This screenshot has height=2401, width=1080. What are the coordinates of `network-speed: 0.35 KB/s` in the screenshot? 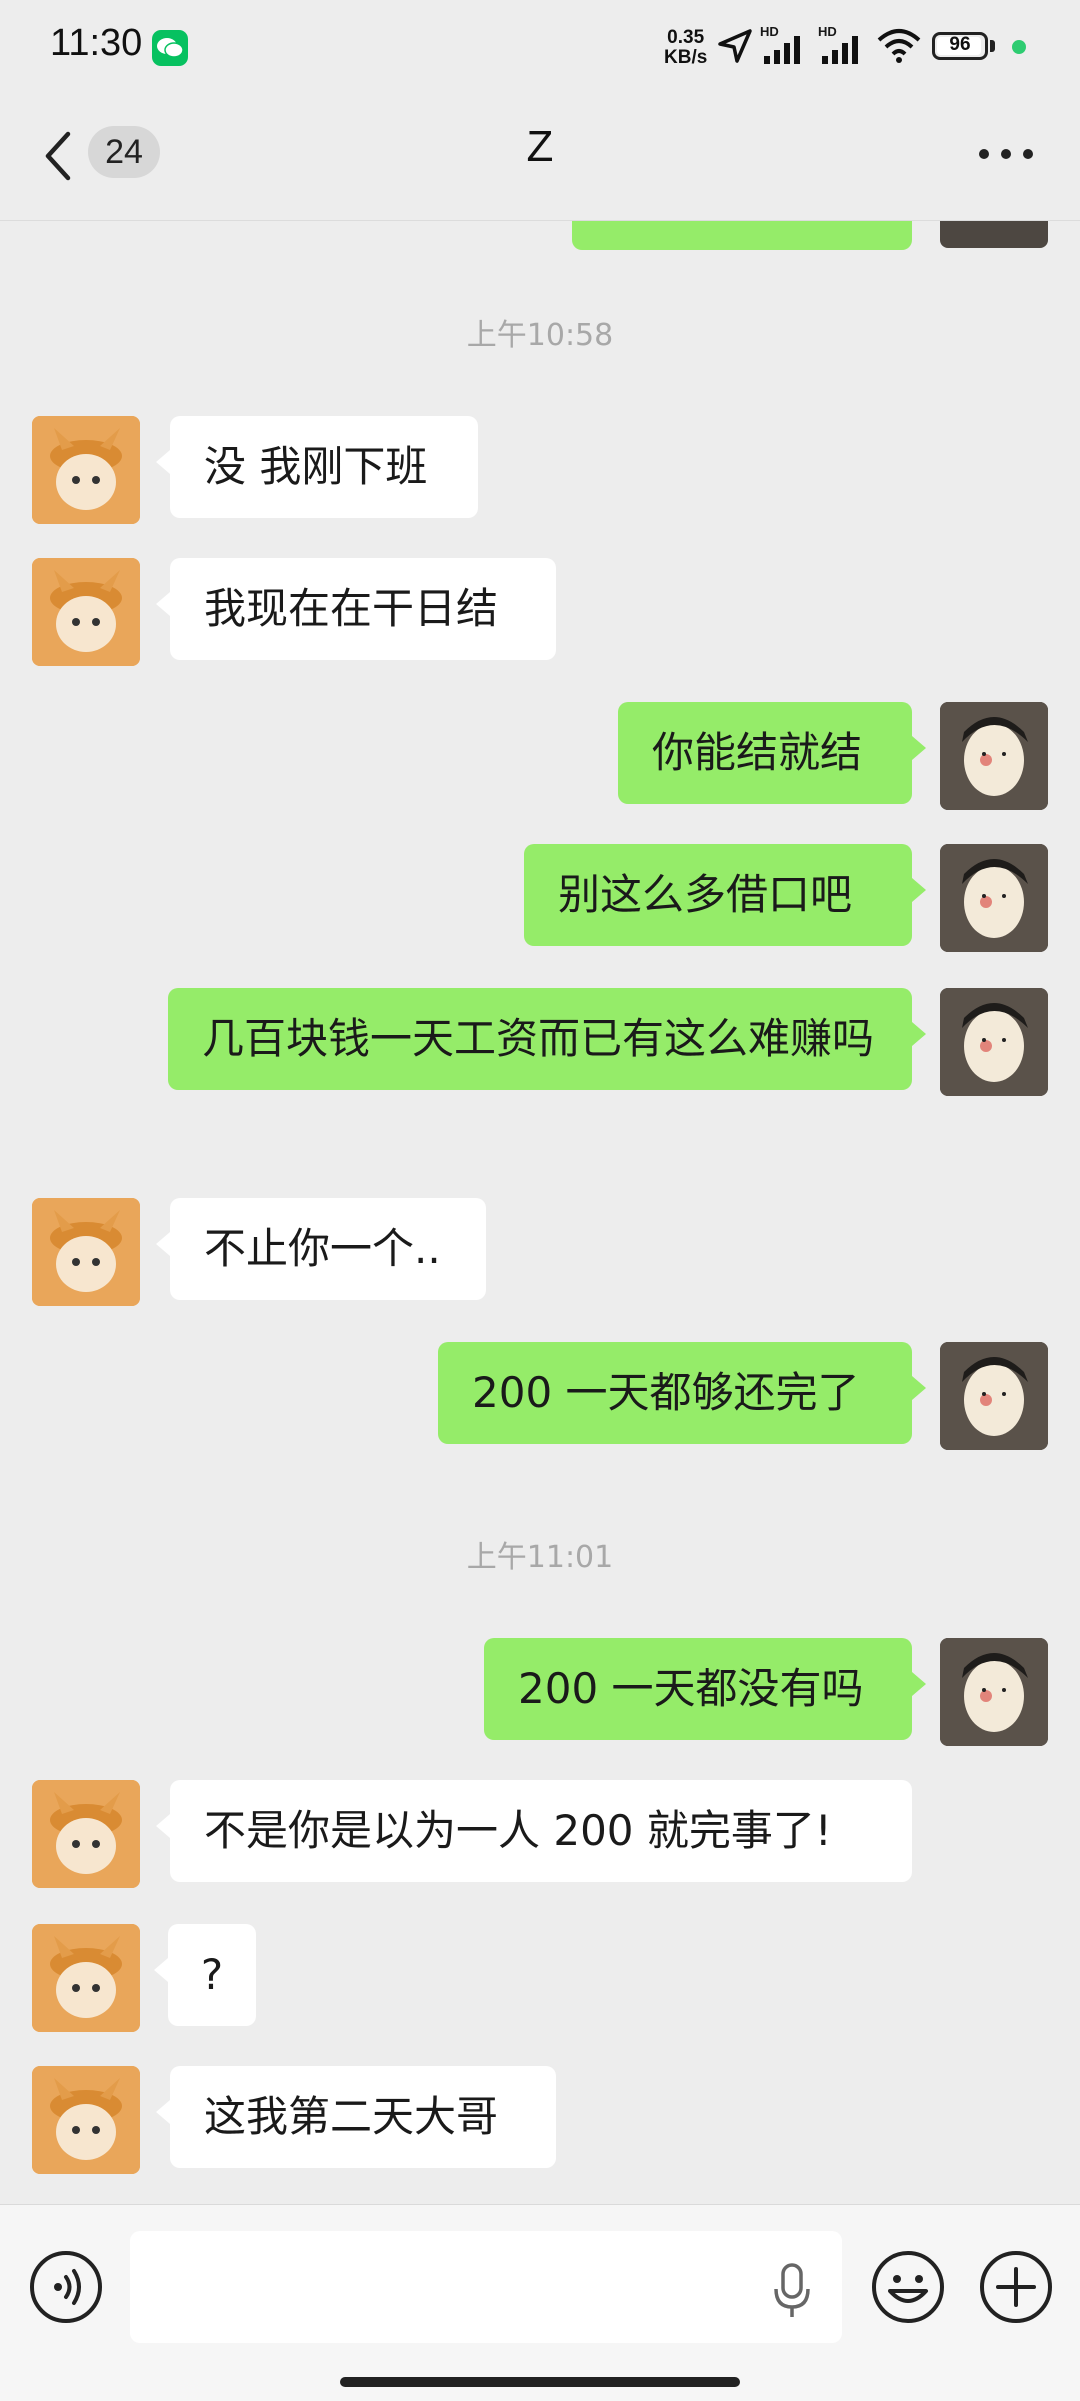 It's located at (685, 48).